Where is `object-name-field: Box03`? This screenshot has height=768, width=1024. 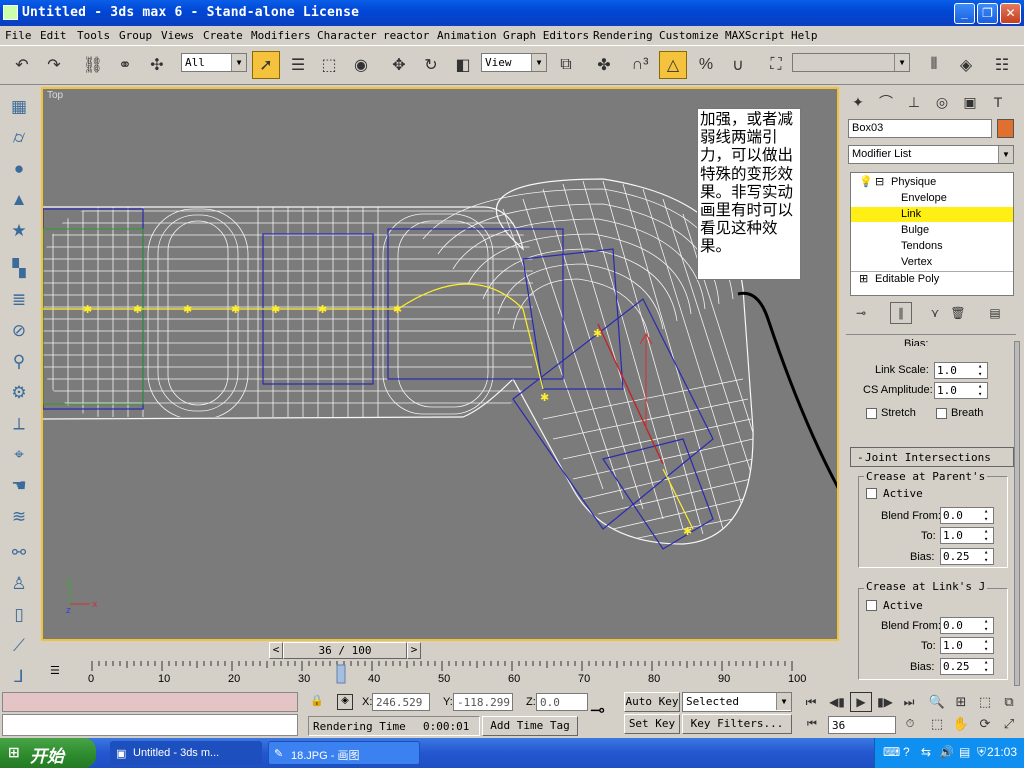
object-name-field: Box03 is located at coordinates (920, 128).